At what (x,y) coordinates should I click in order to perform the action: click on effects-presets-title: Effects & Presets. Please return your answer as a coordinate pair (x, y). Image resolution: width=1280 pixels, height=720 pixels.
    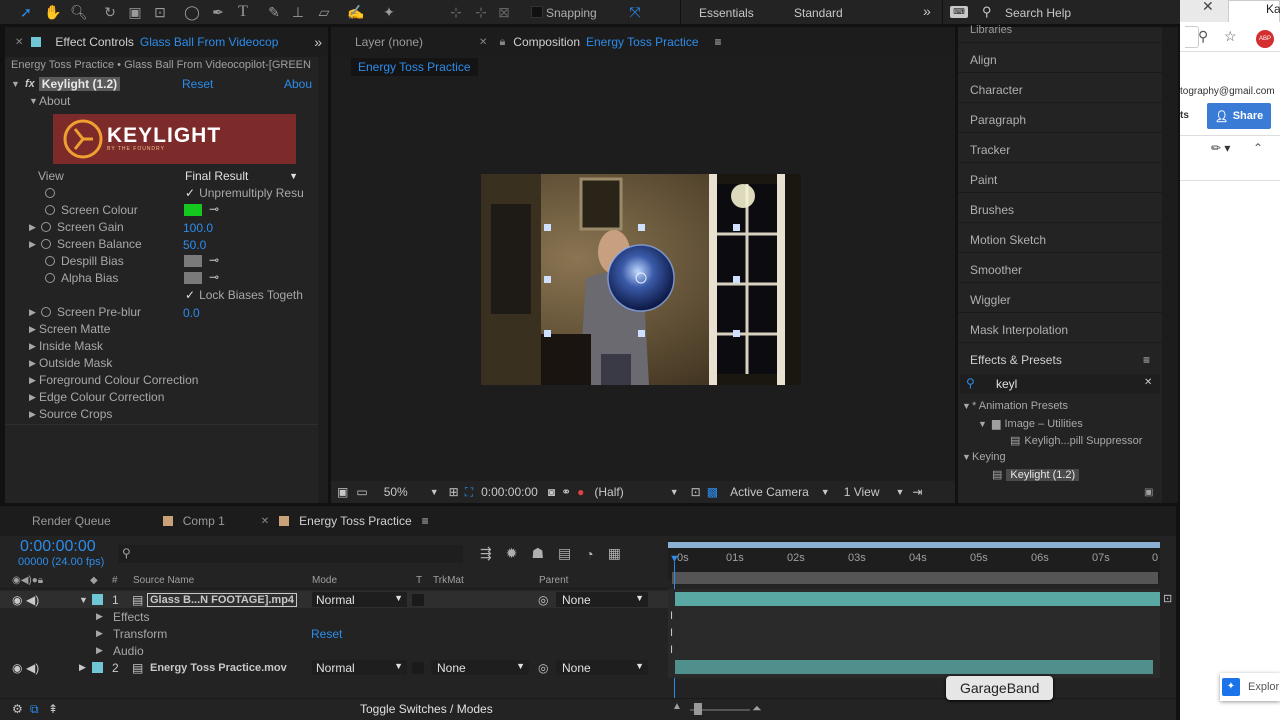
    Looking at the image, I should click on (1016, 360).